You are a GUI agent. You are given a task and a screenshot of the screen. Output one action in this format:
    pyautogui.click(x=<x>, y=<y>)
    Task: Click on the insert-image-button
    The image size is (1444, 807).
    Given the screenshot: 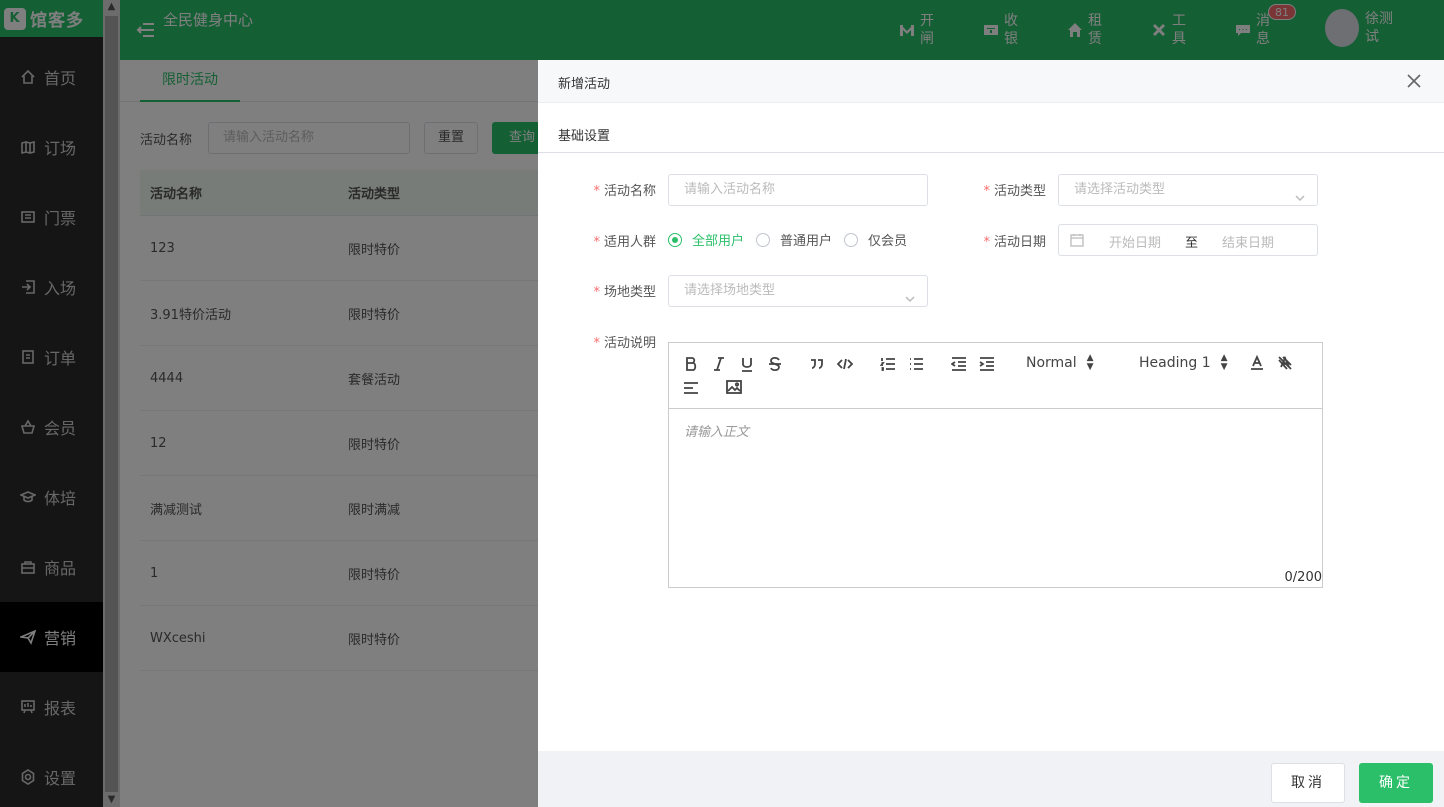 What is the action you would take?
    pyautogui.click(x=734, y=387)
    